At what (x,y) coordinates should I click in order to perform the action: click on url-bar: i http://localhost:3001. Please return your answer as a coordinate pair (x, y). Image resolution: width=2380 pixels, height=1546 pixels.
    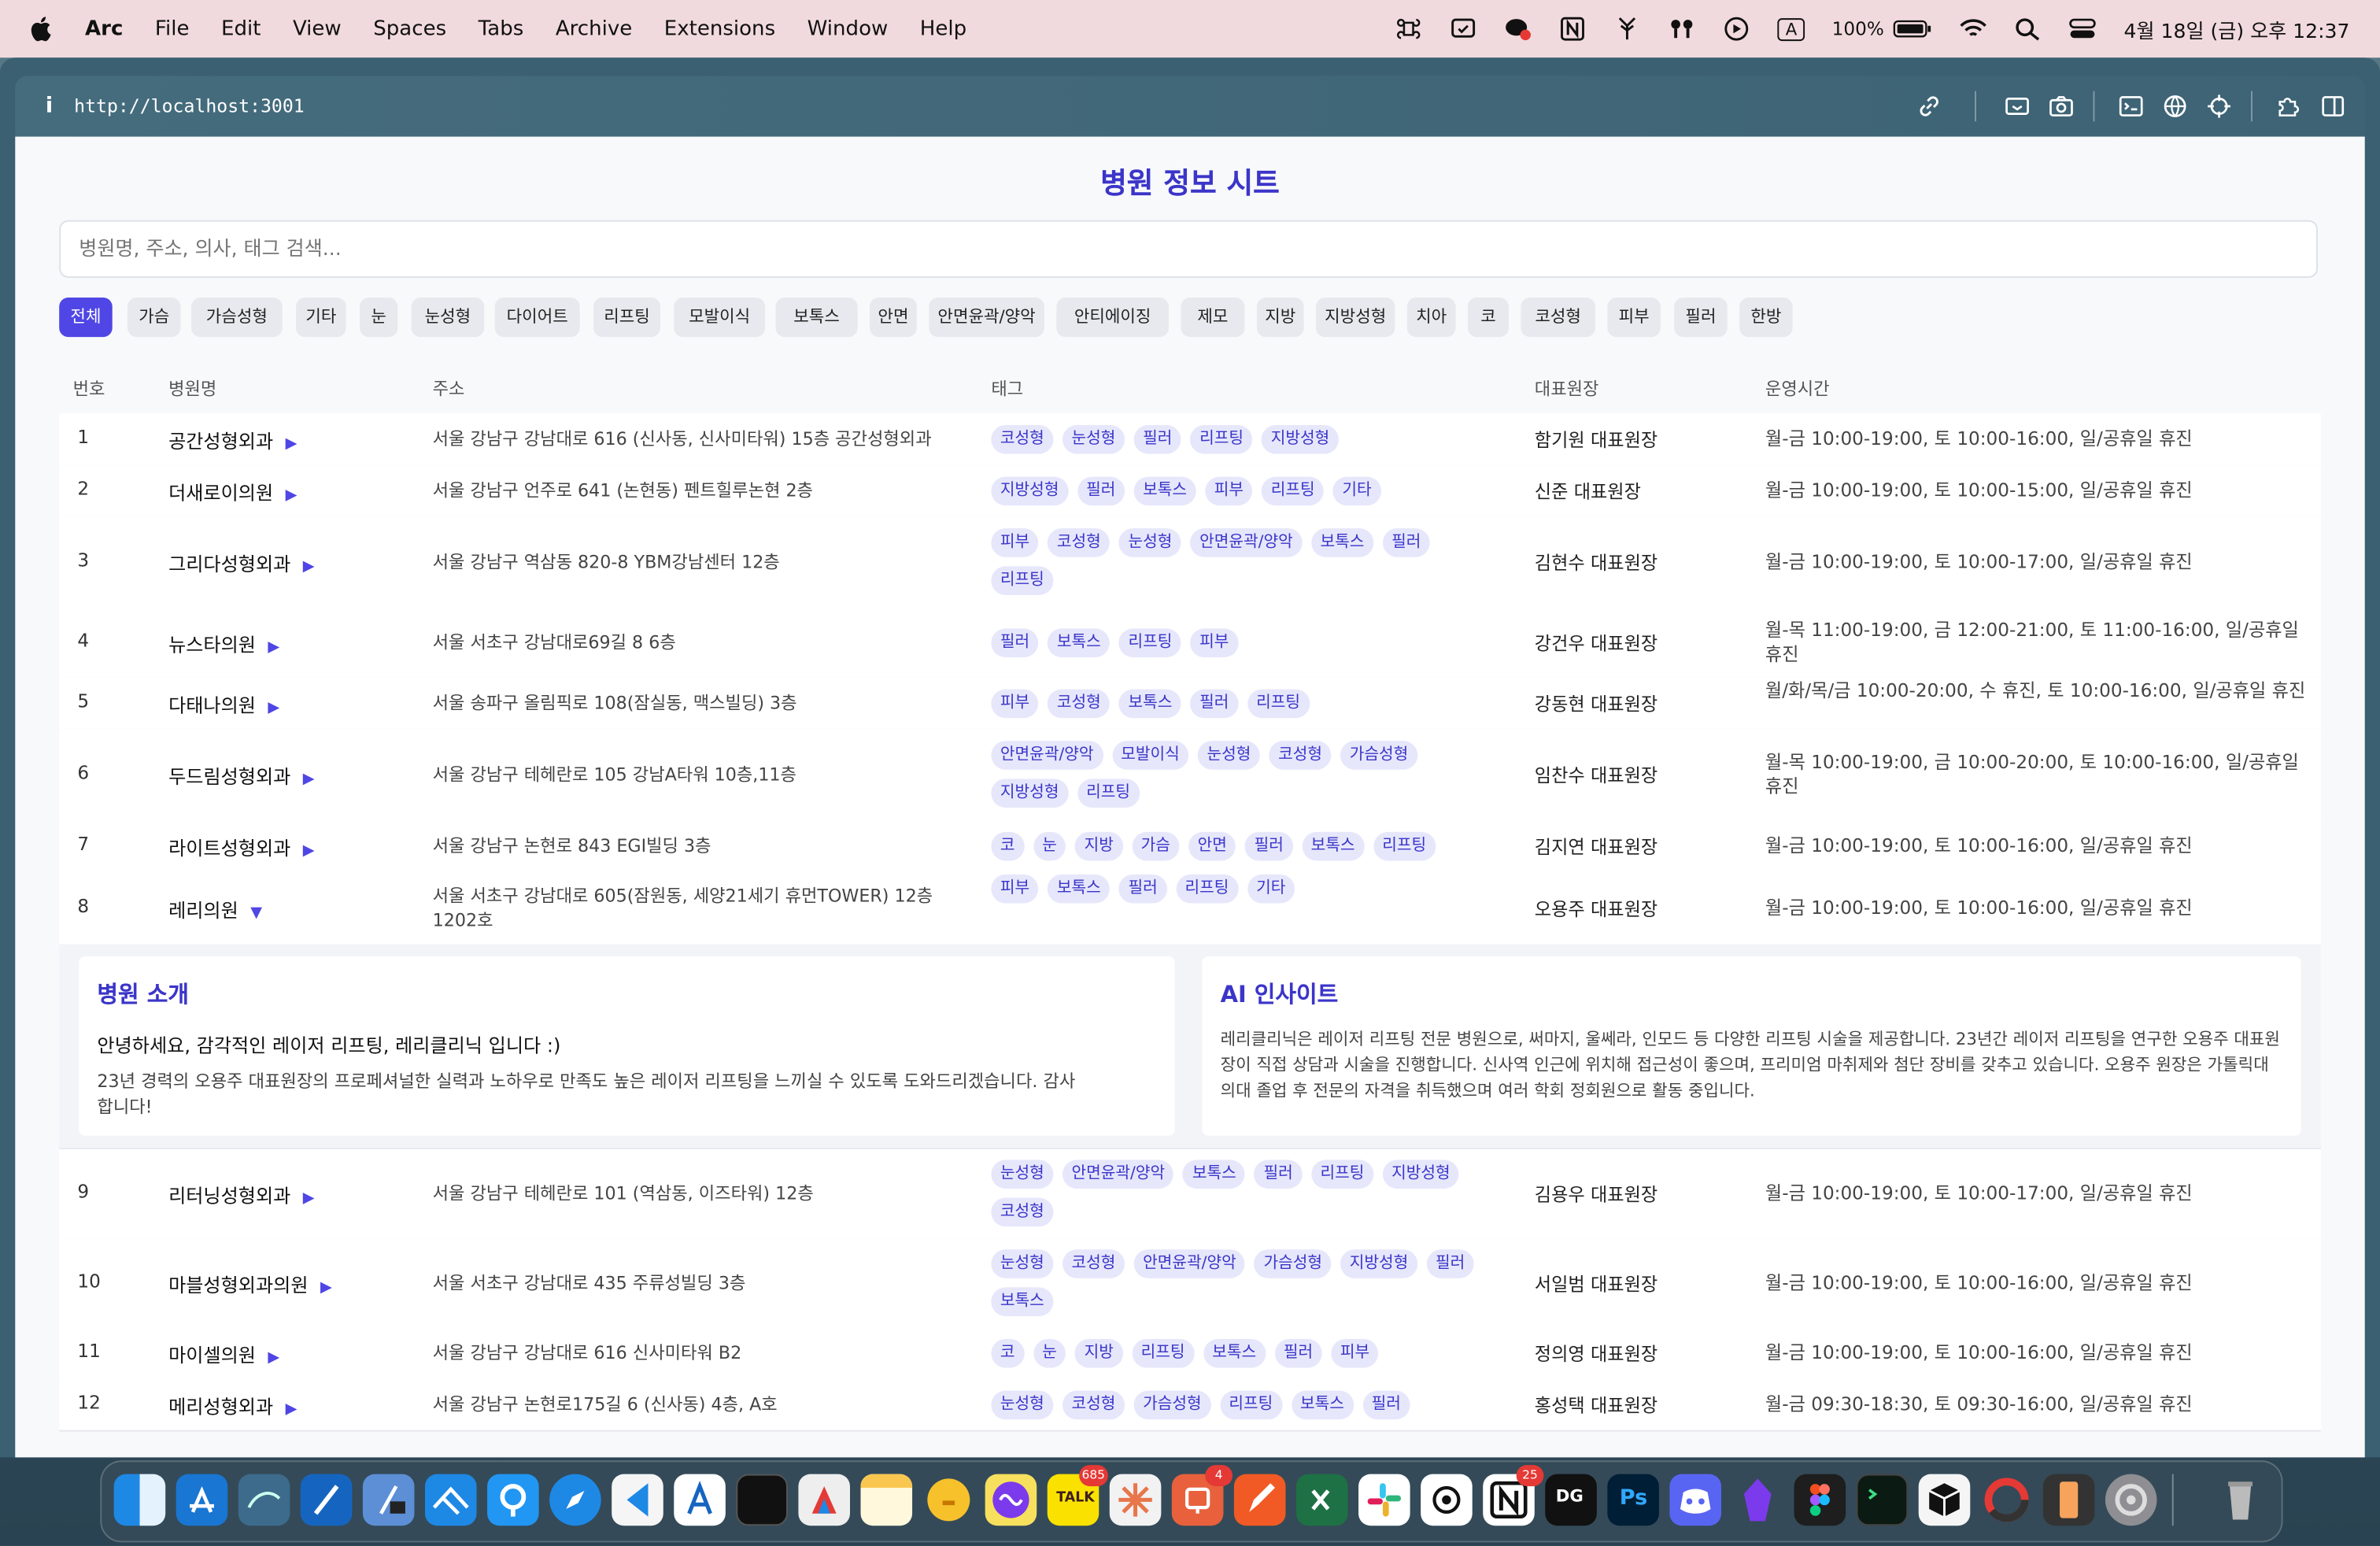
    Looking at the image, I should click on (1190, 106).